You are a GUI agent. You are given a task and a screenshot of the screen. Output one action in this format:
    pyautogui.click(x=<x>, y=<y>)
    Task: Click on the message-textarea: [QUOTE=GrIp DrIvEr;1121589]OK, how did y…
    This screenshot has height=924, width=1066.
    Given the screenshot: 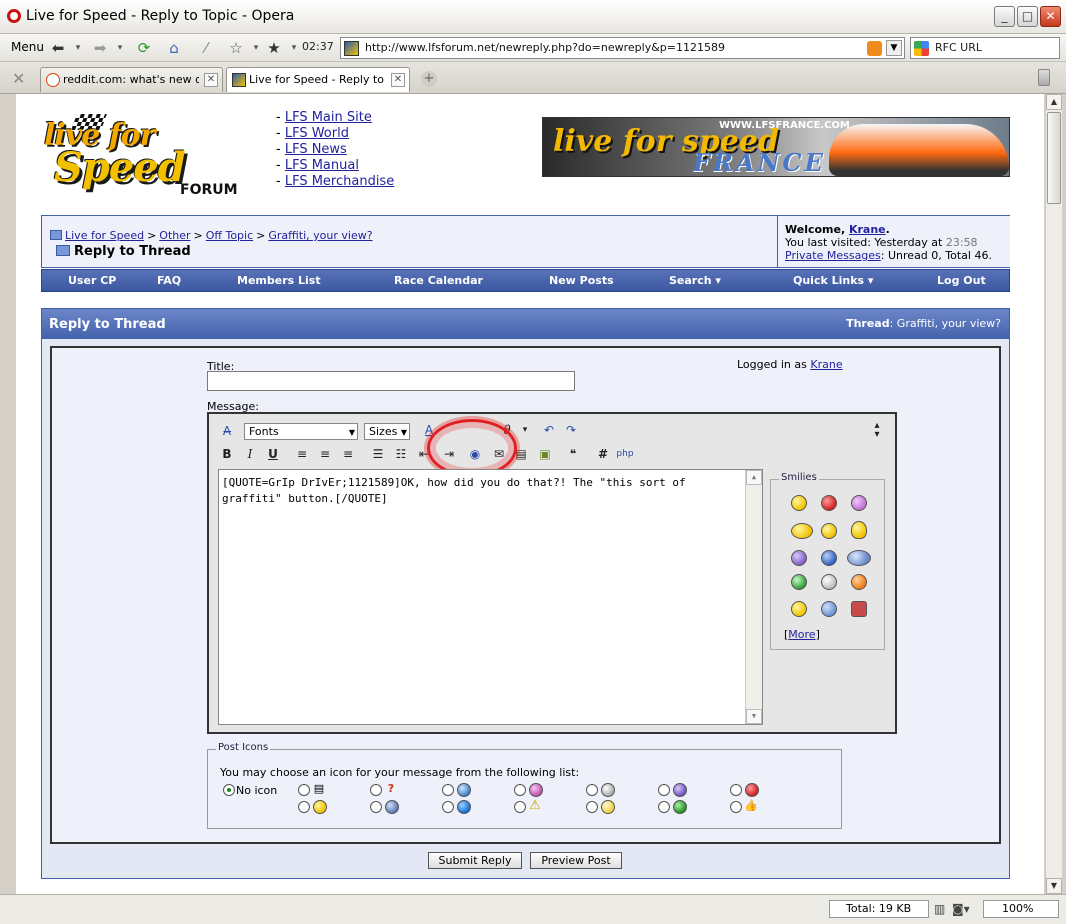 What is the action you would take?
    pyautogui.click(x=490, y=597)
    